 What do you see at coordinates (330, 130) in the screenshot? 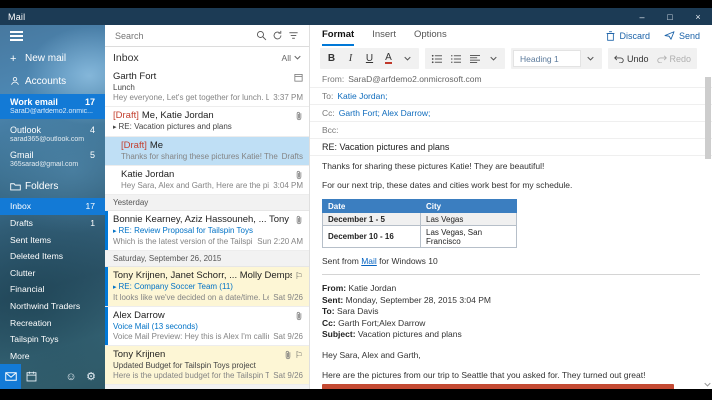
I see `bcc-label: Bcc:` at bounding box center [330, 130].